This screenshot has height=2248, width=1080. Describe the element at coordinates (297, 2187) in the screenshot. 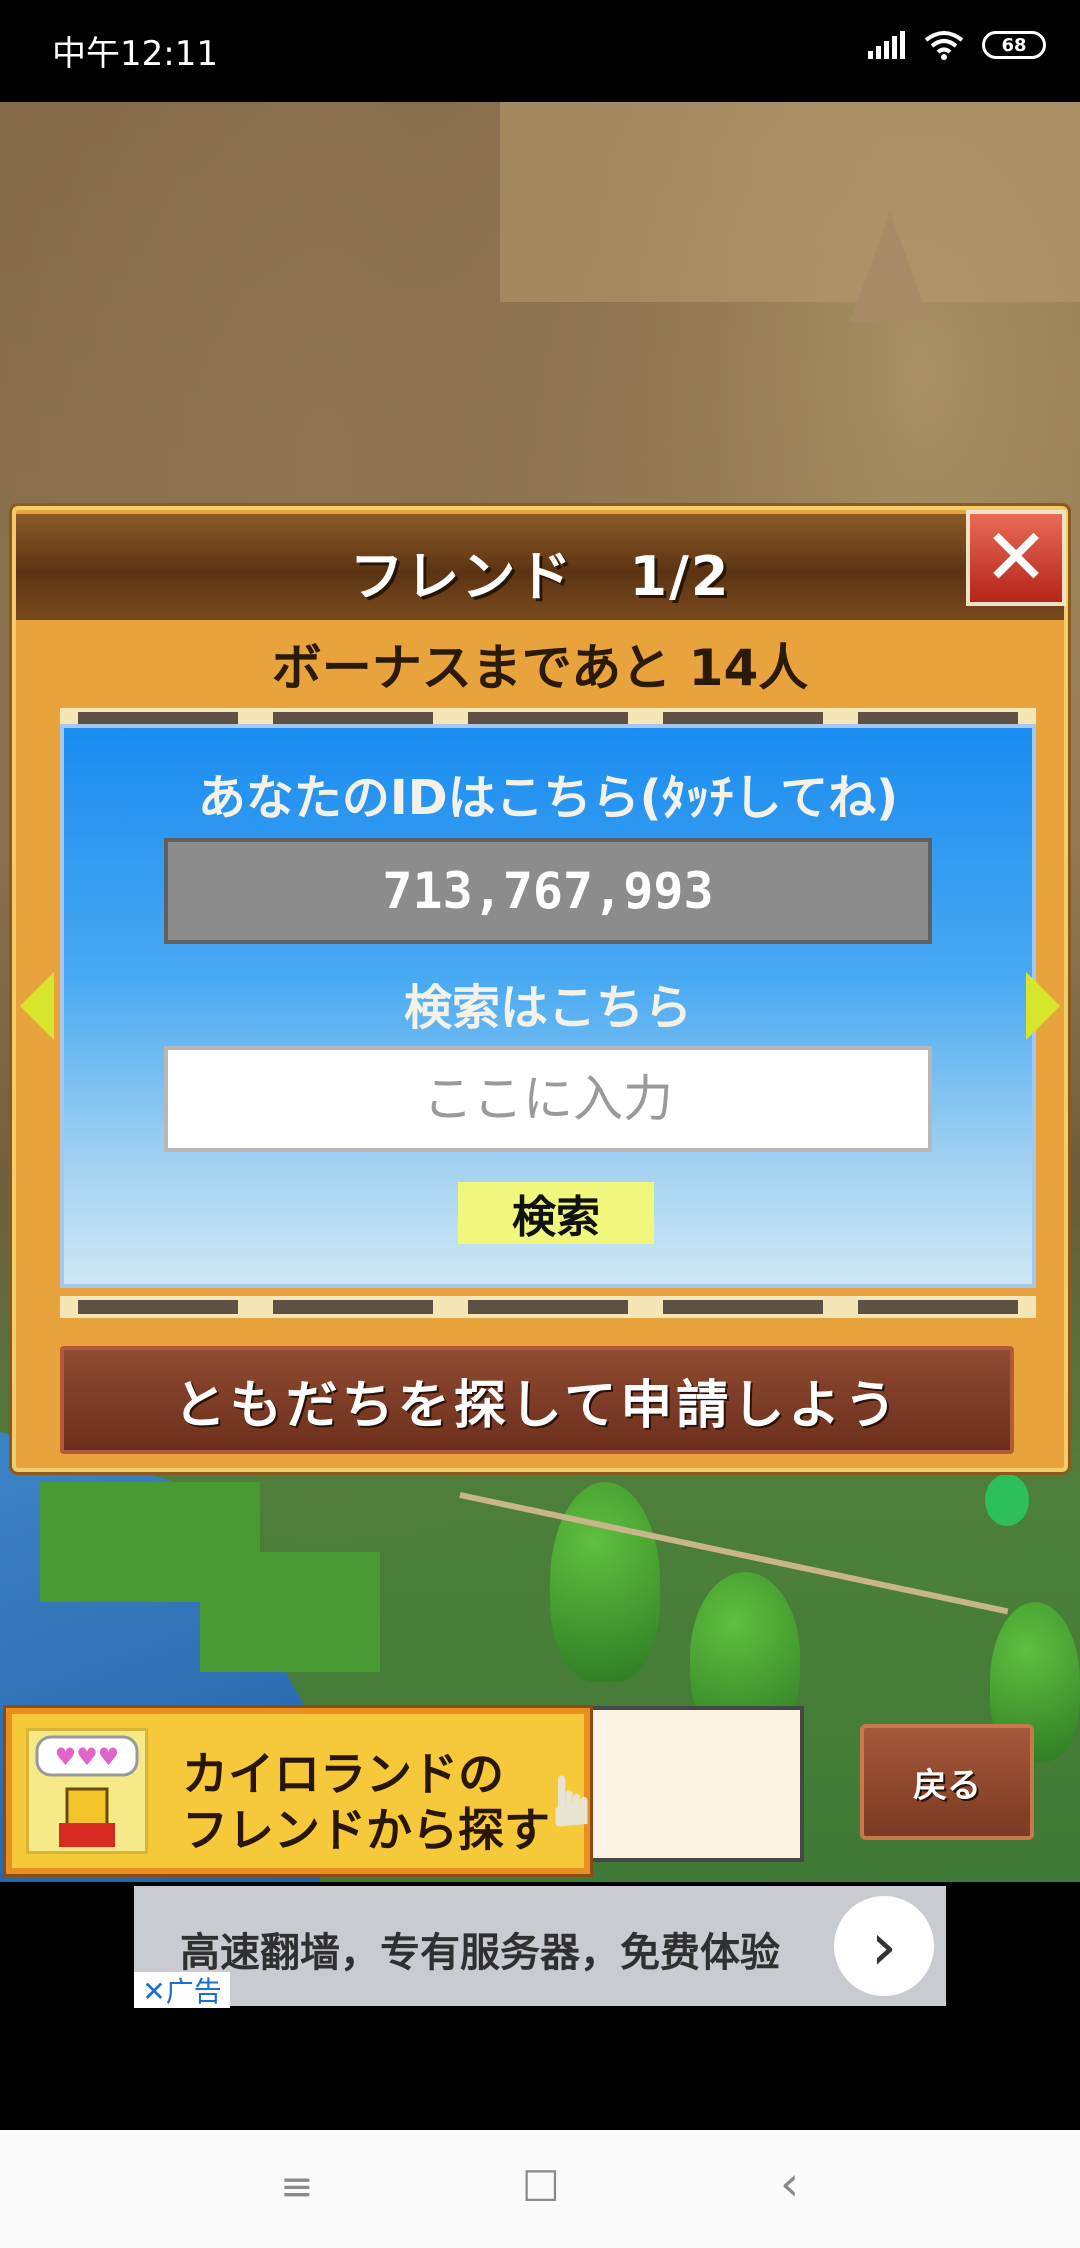

I see `menu-icon: ≡` at that location.